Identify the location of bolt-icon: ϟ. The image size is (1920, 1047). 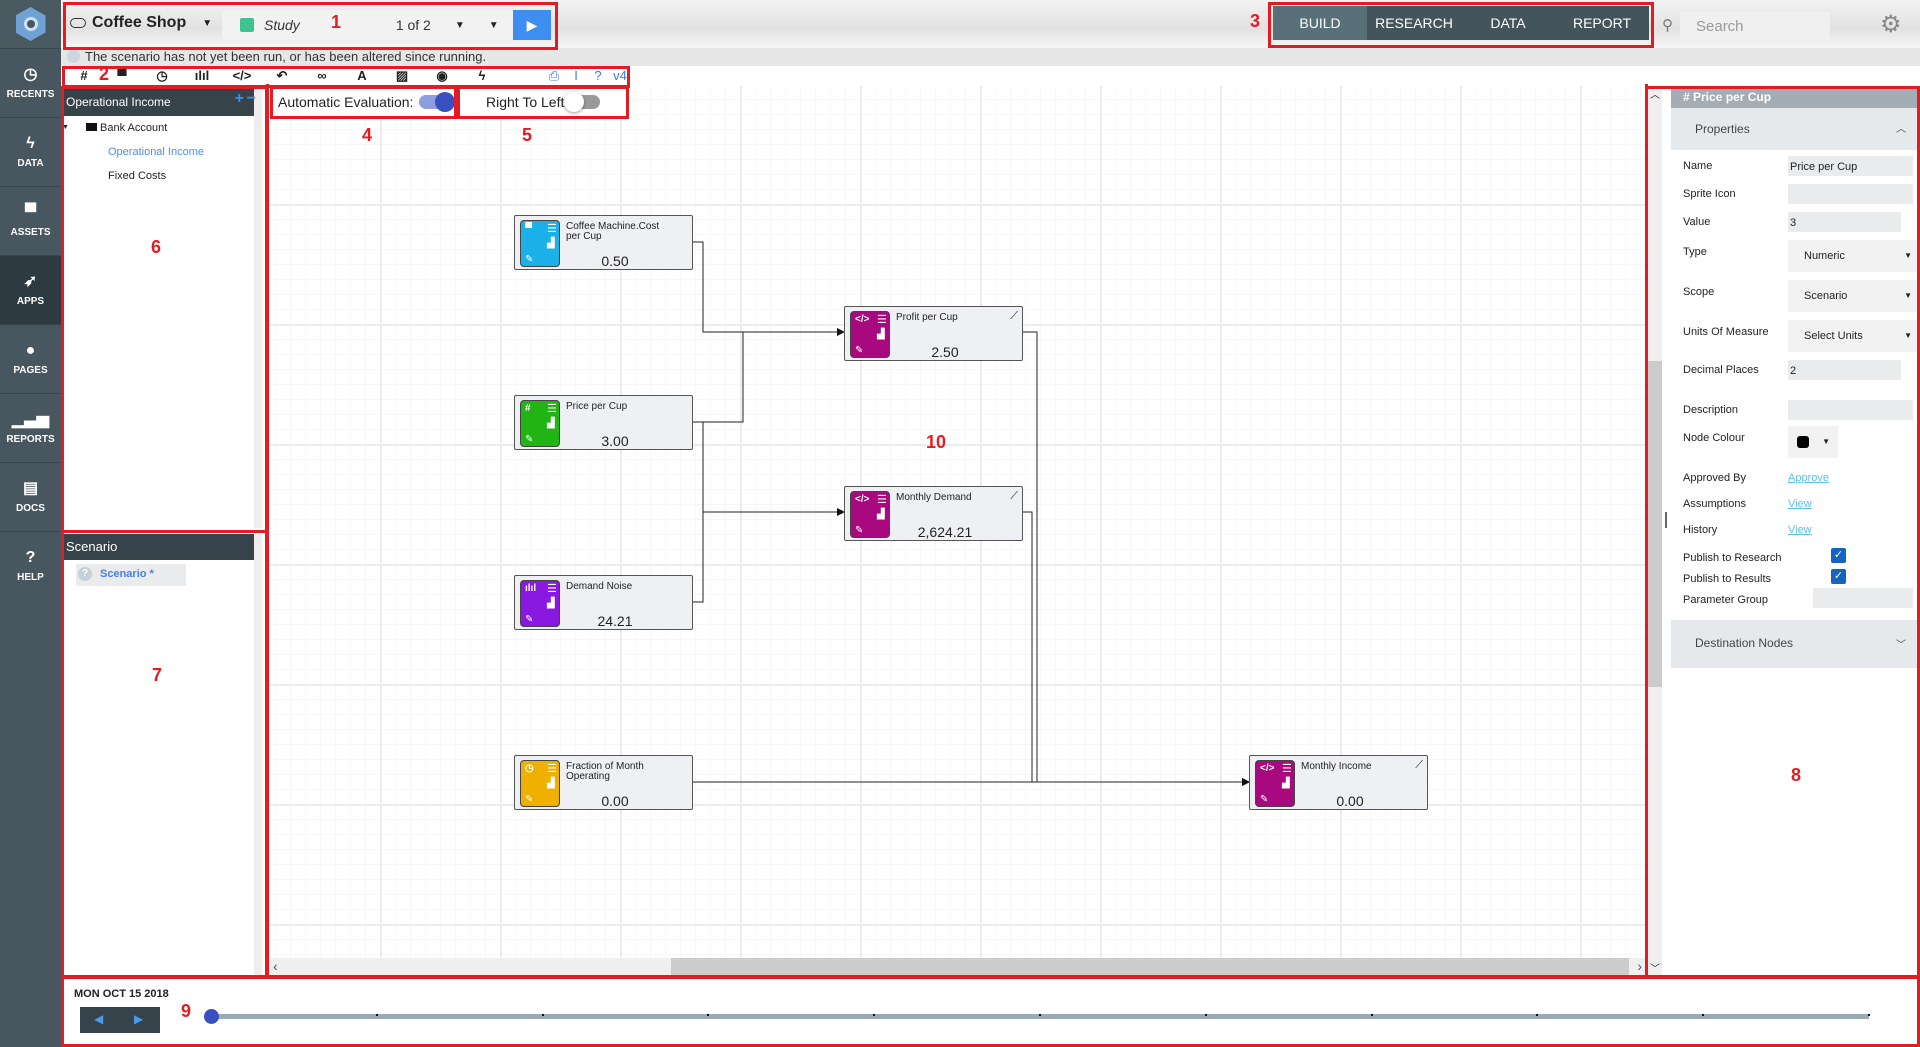
(482, 76).